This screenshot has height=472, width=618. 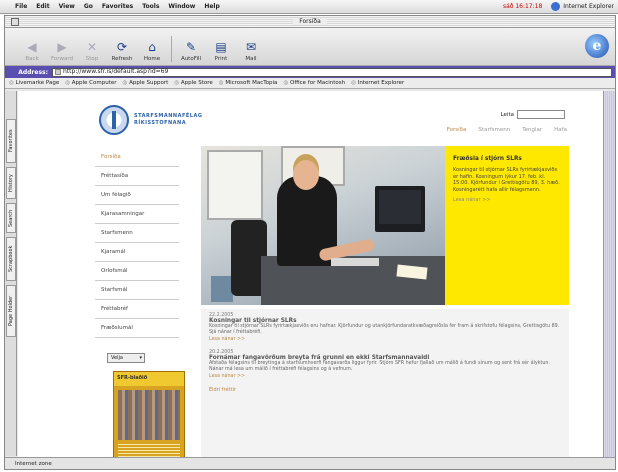 I want to click on tab-scrapbook: Scrapbook, so click(x=11, y=259).